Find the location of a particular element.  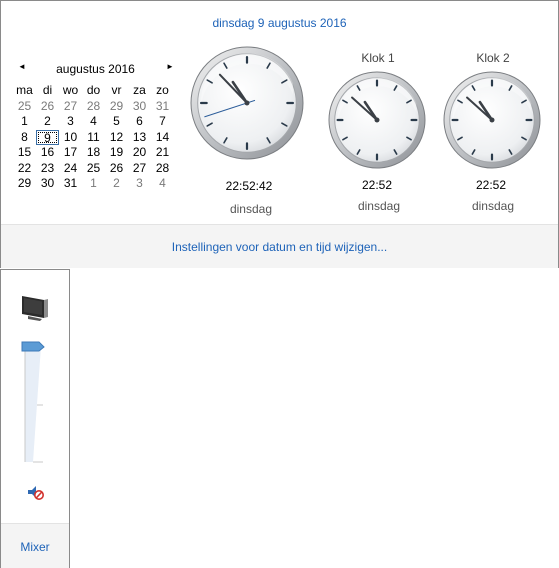

calendar-day: 6 is located at coordinates (139, 122).